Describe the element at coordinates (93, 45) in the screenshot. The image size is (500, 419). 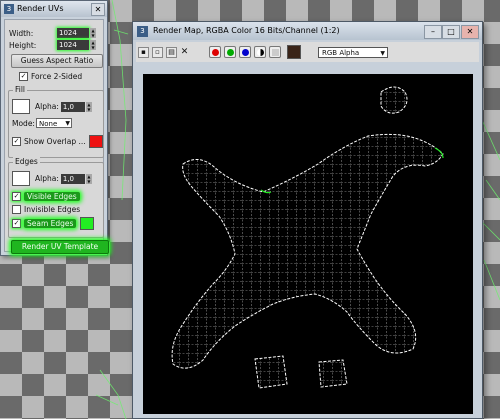
I see `height-spinner: ▲ ▼` at that location.